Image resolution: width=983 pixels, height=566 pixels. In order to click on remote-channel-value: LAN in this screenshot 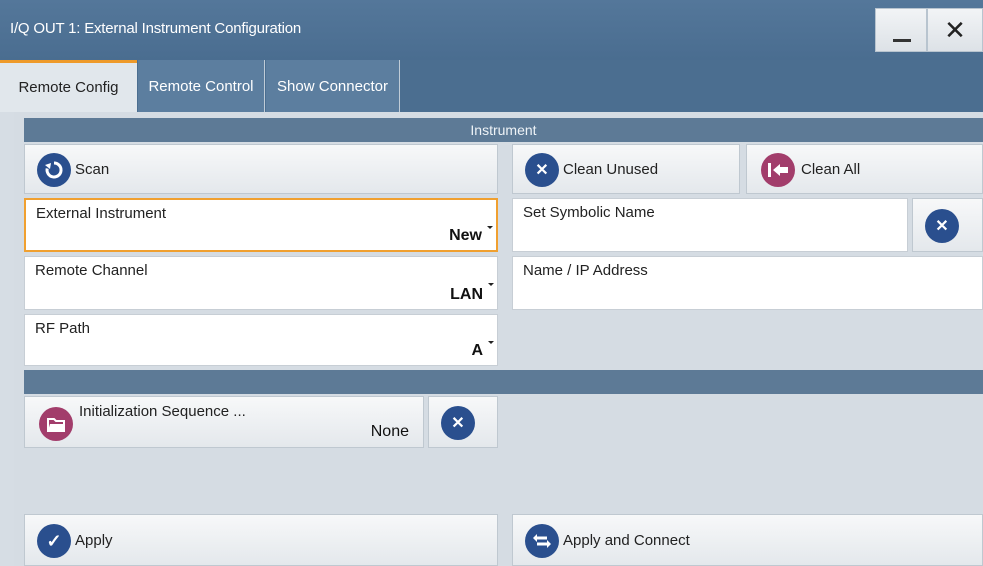, I will do `click(466, 294)`.